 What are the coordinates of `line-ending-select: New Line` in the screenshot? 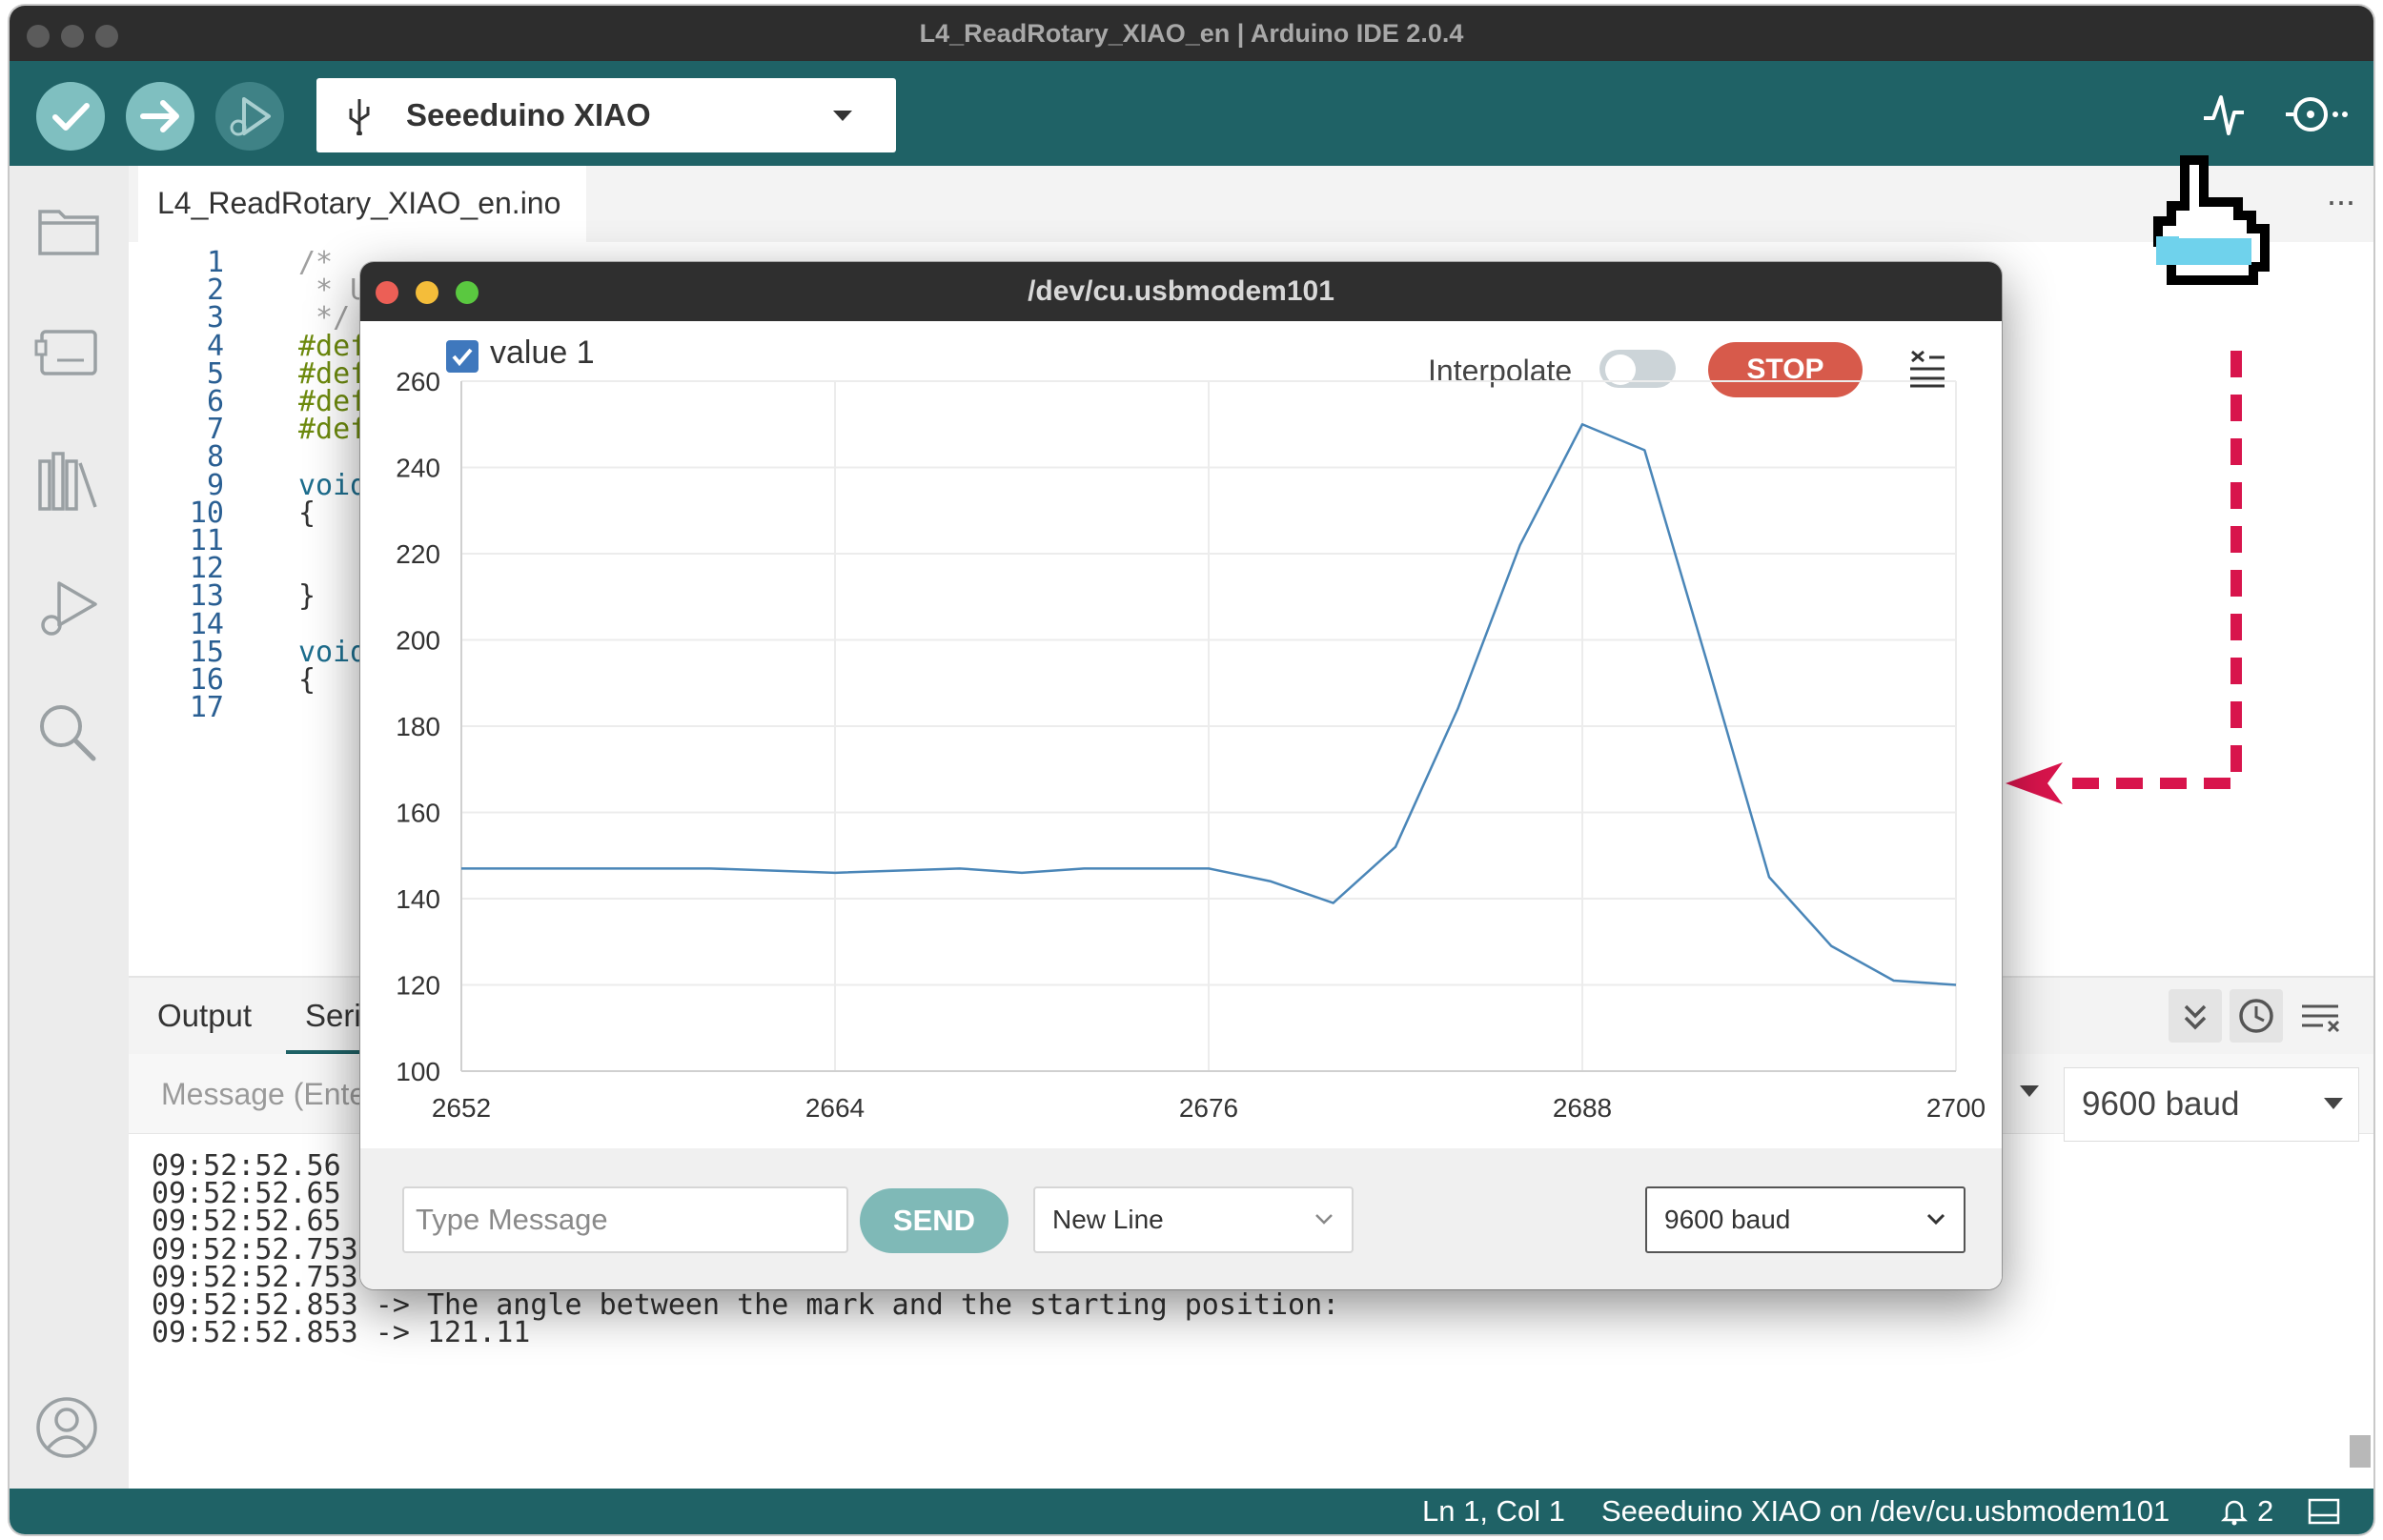 It's located at (1193, 1219).